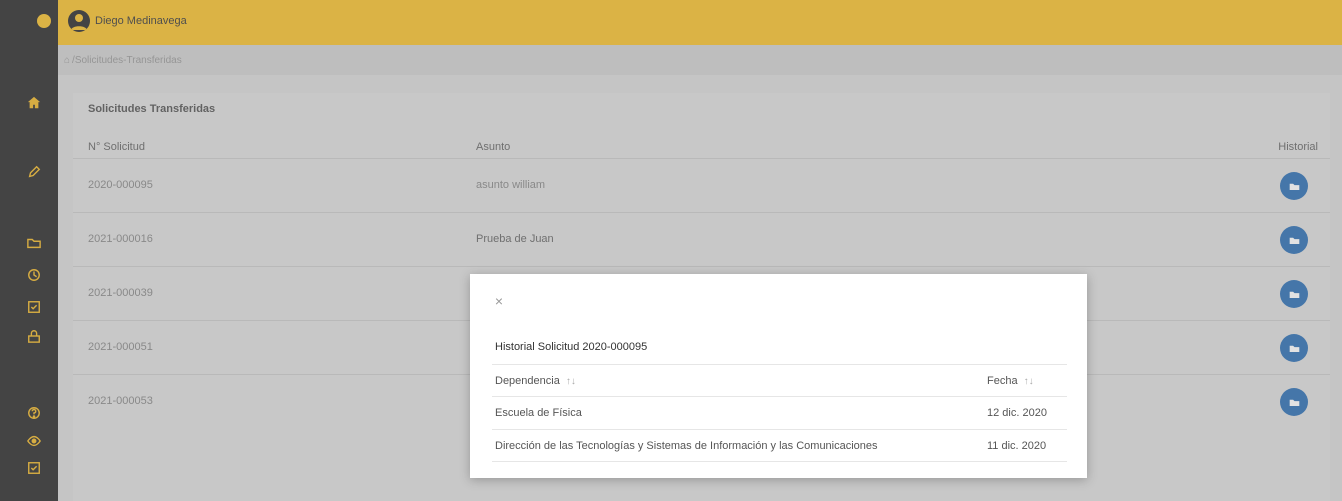  I want to click on table-row: Escuela de Física 12 dic. 2020, so click(779, 412).